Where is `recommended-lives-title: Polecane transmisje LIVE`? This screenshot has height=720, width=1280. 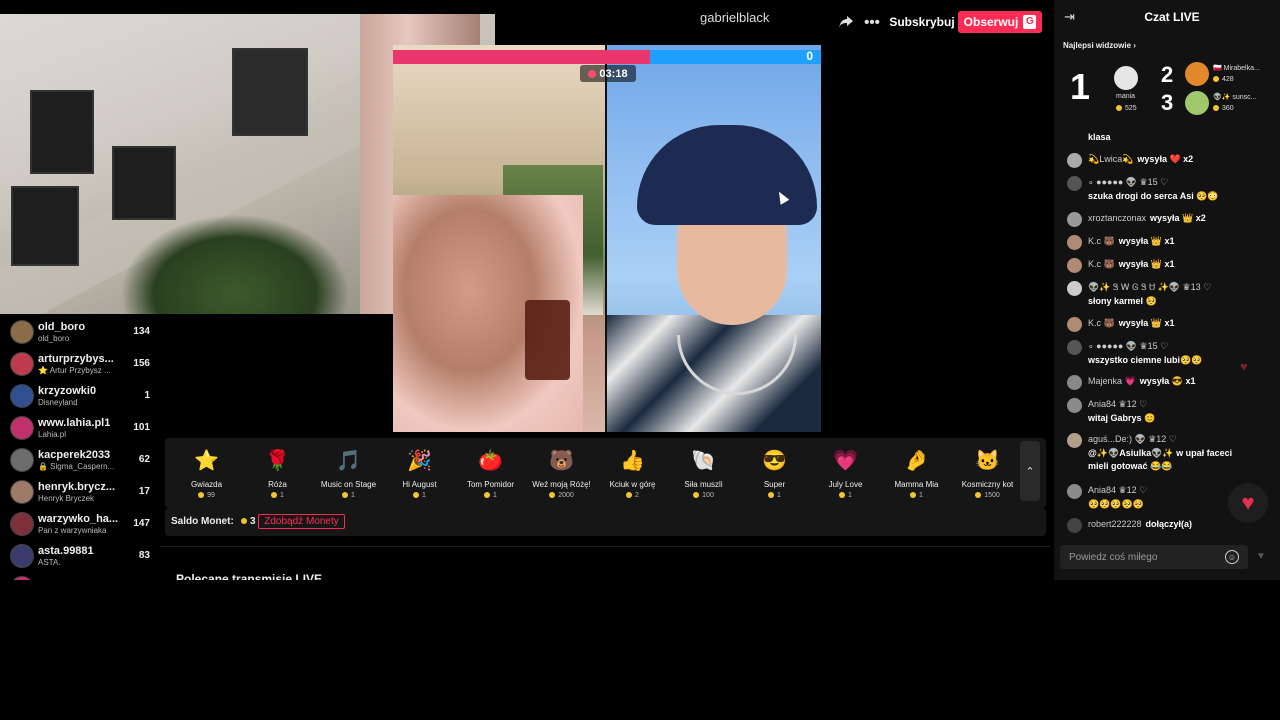 recommended-lives-title: Polecane transmisje LIVE is located at coordinates (249, 576).